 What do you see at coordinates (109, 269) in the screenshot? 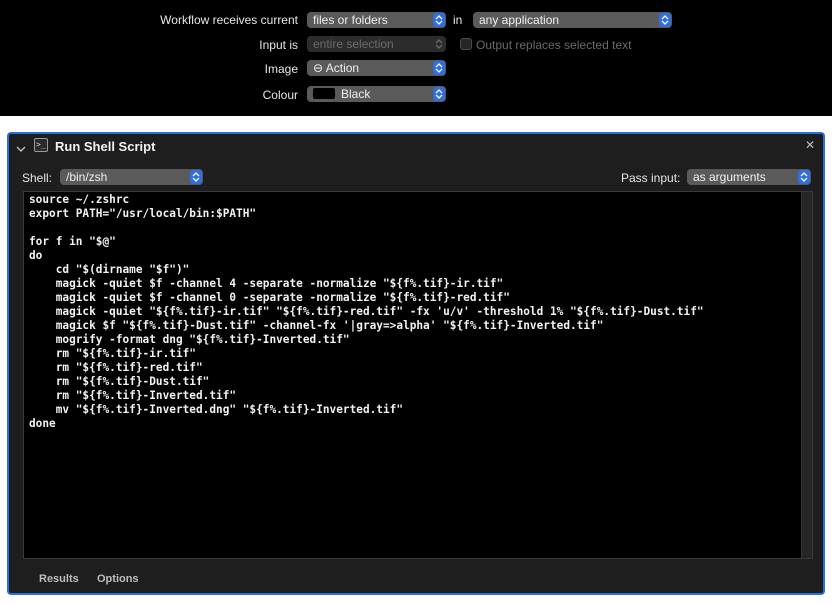
I see `code-line: cd "$(dirname "$f")"` at bounding box center [109, 269].